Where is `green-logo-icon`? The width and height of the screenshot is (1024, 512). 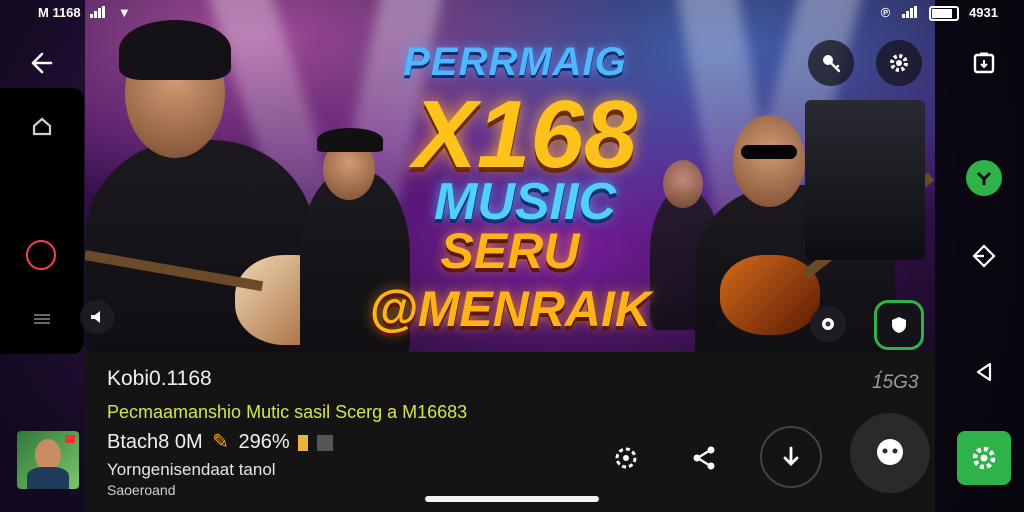
green-logo-icon is located at coordinates (984, 178).